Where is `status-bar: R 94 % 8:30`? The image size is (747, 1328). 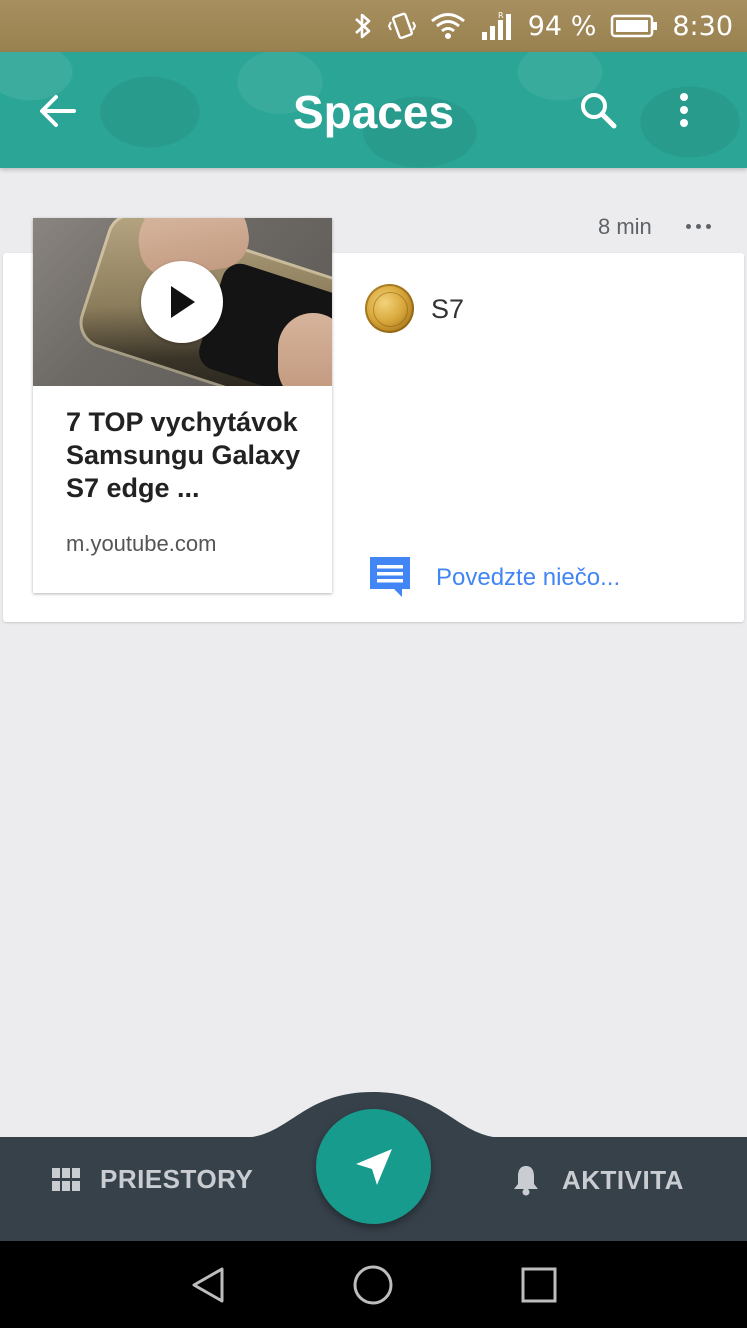
status-bar: R 94 % 8:30 is located at coordinates (373, 26).